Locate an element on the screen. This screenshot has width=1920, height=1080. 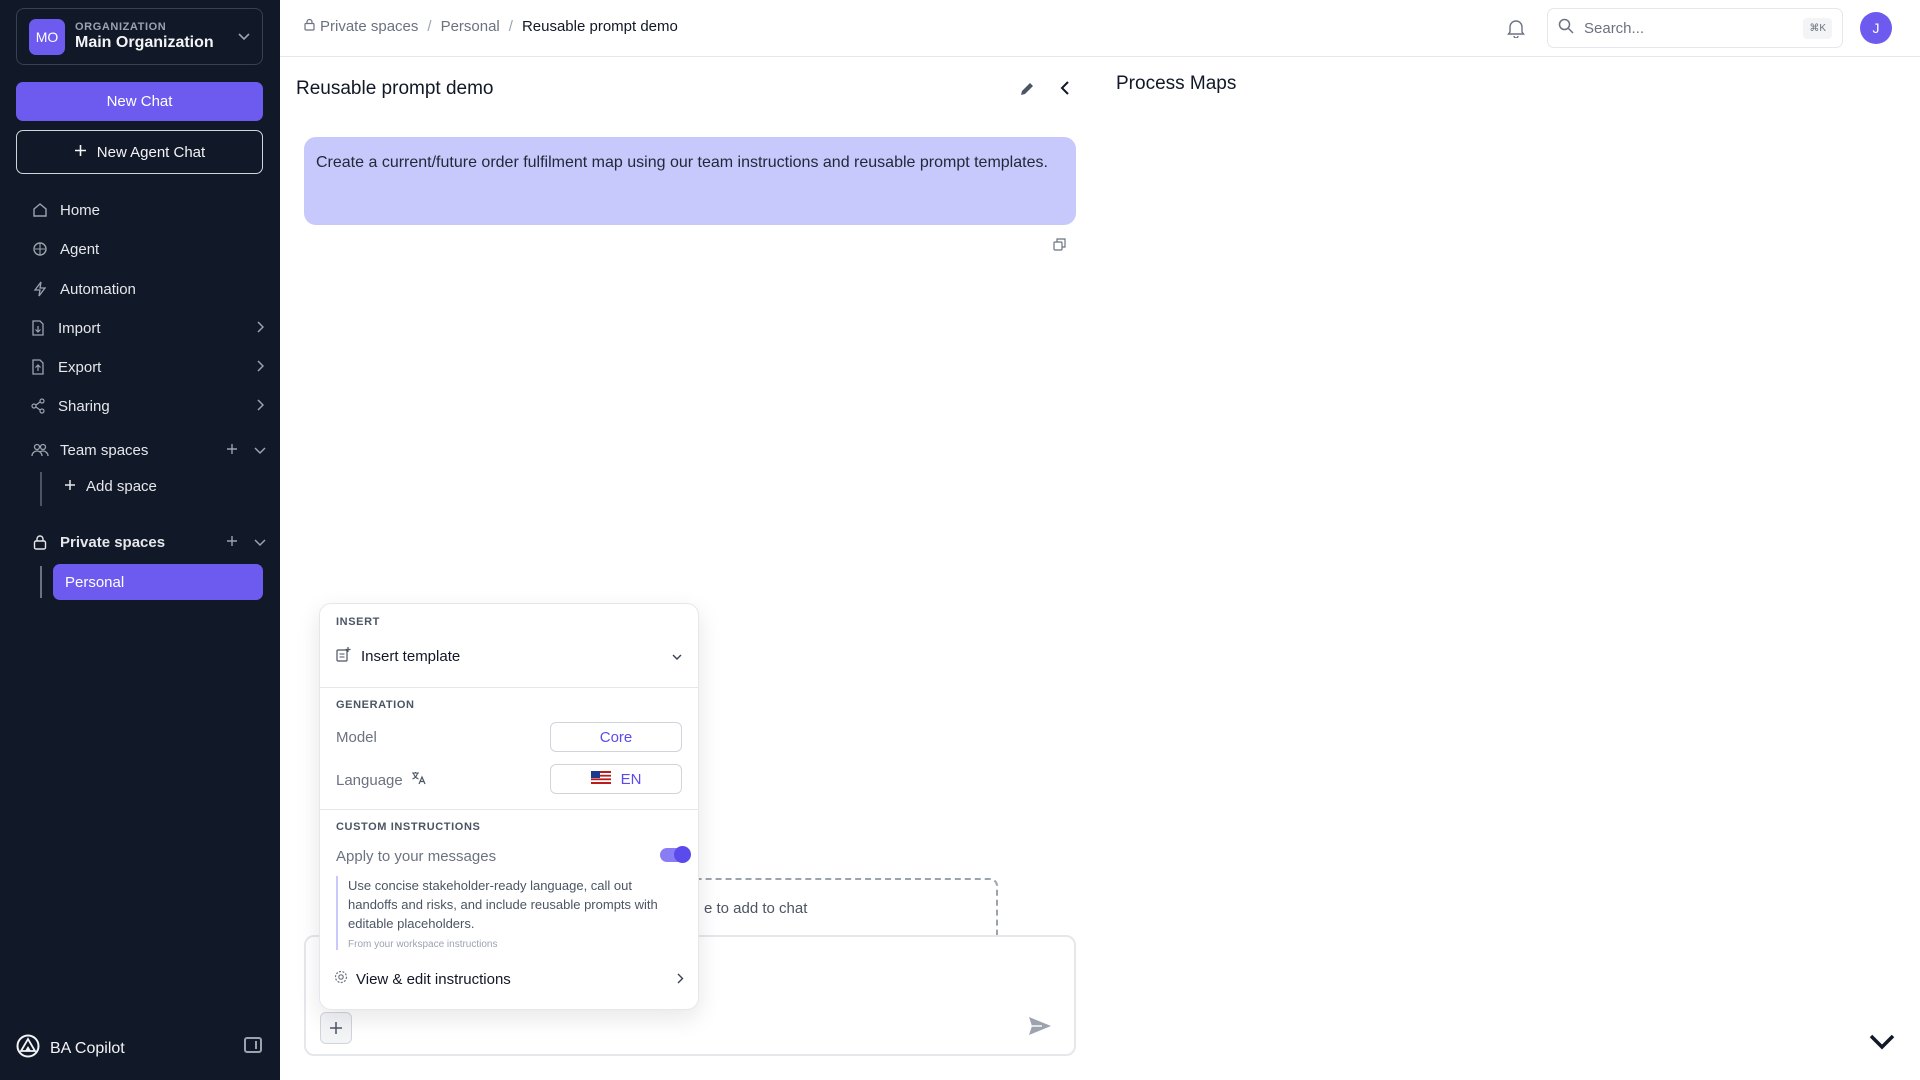
private-spaces-header: Private spaces is located at coordinates (148, 542).